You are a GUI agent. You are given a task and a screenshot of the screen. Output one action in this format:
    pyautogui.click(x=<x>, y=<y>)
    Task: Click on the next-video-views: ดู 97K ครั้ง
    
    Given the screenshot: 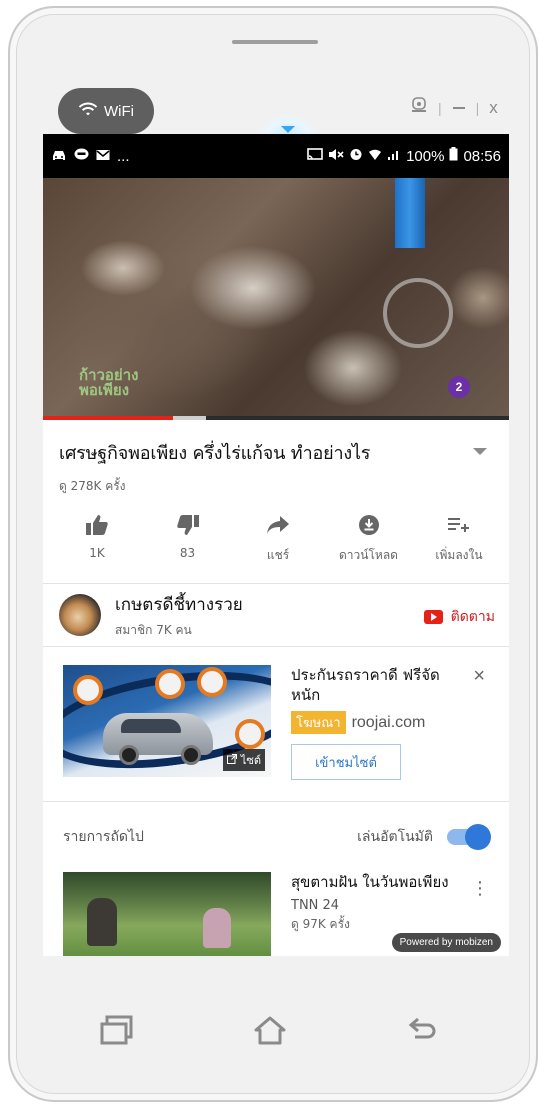 What is the action you would take?
    pyautogui.click(x=320, y=924)
    